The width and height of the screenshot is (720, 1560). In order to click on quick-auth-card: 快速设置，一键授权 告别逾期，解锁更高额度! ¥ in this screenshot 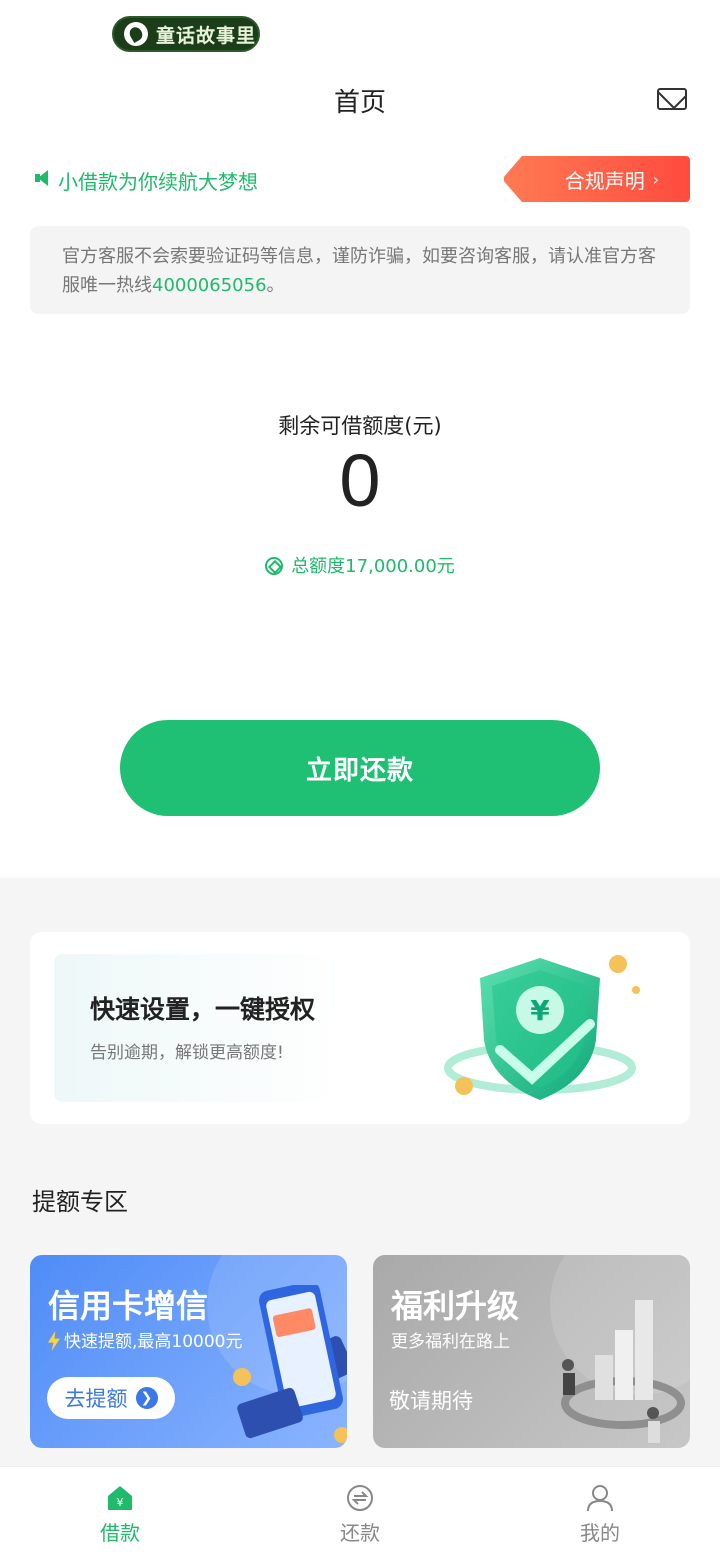, I will do `click(360, 1028)`.